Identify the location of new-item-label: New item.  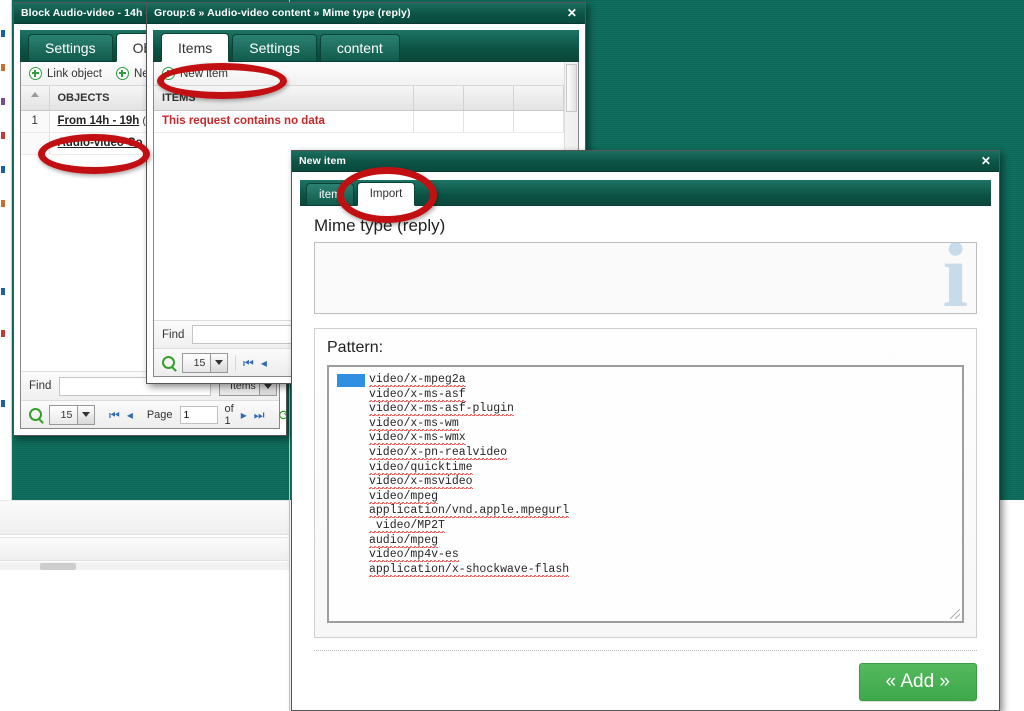
(204, 73).